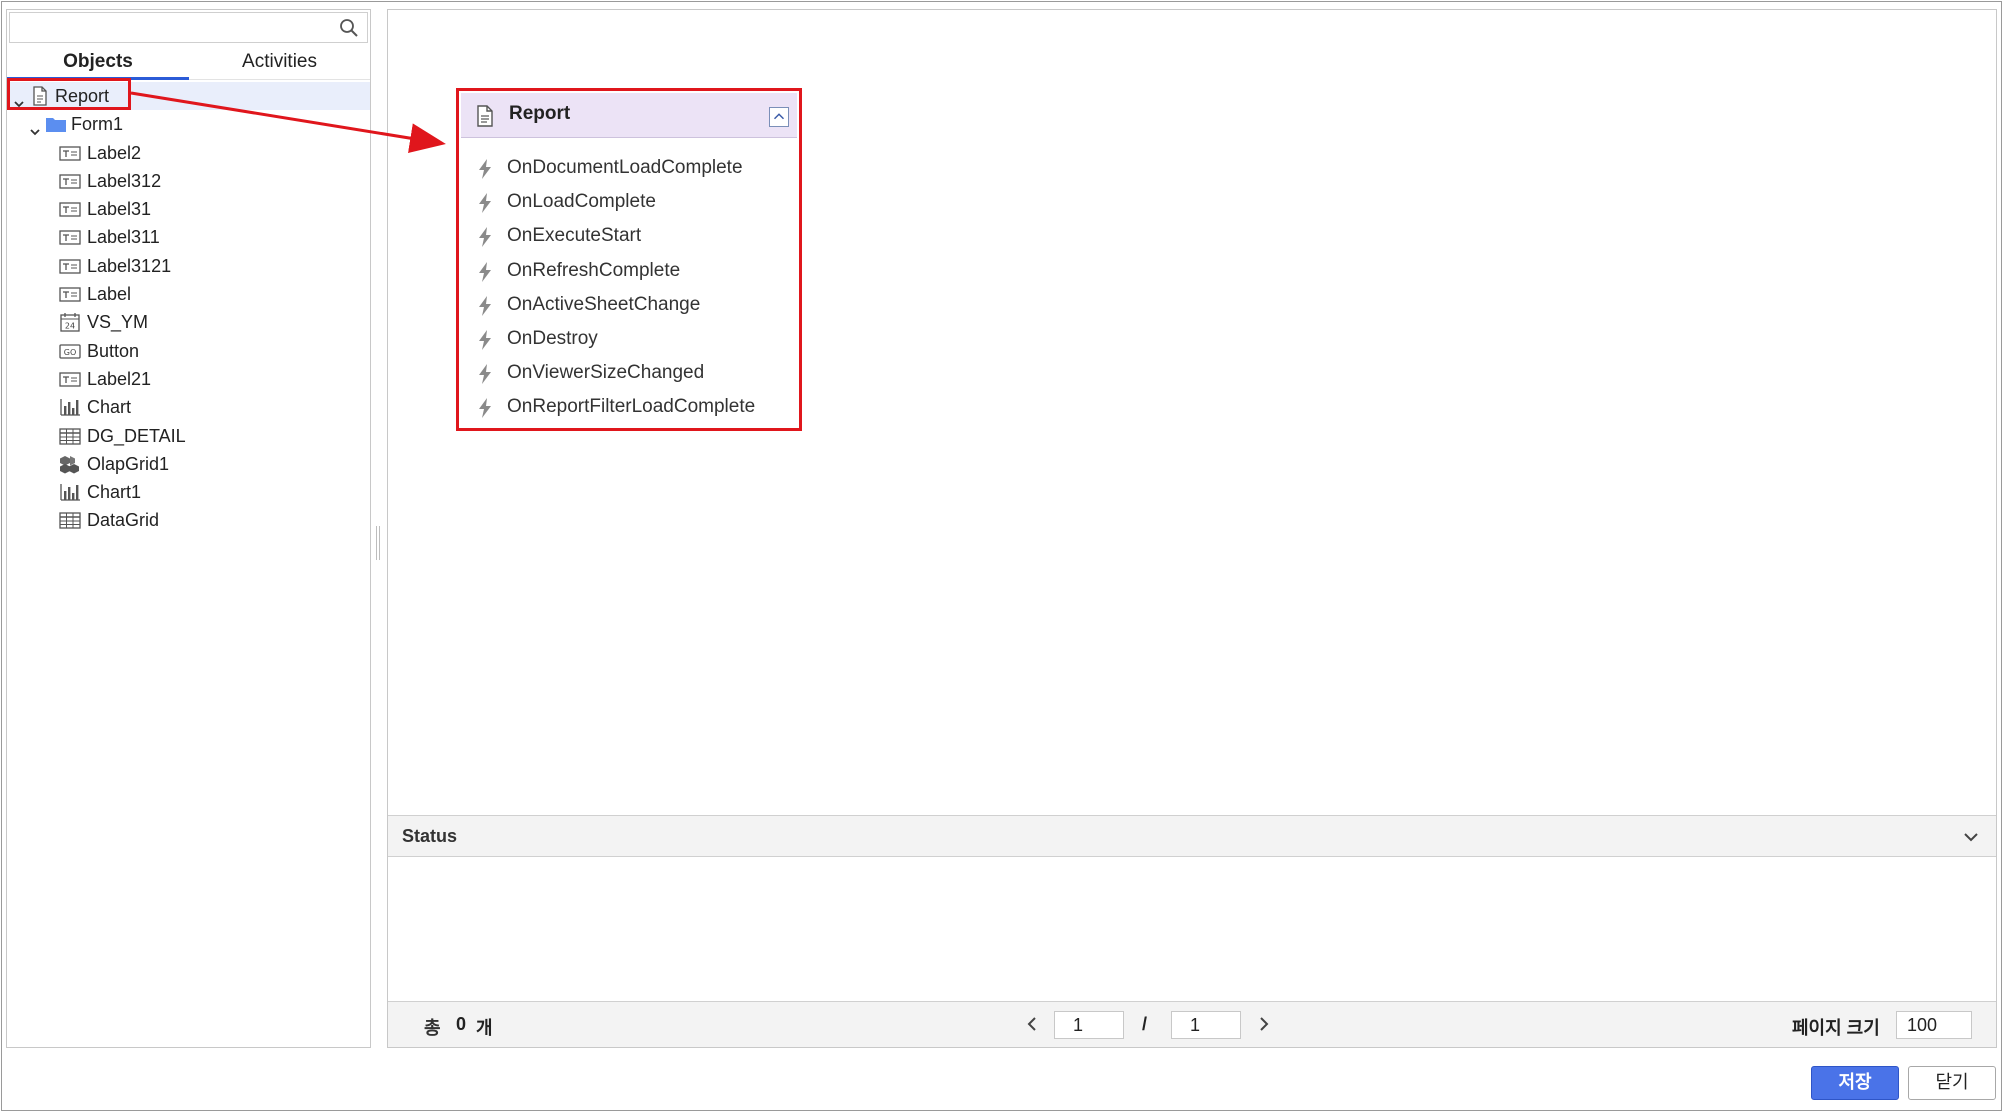 This screenshot has height=1113, width=2004. What do you see at coordinates (188, 379) in the screenshot?
I see `tree-item-label21: Label21` at bounding box center [188, 379].